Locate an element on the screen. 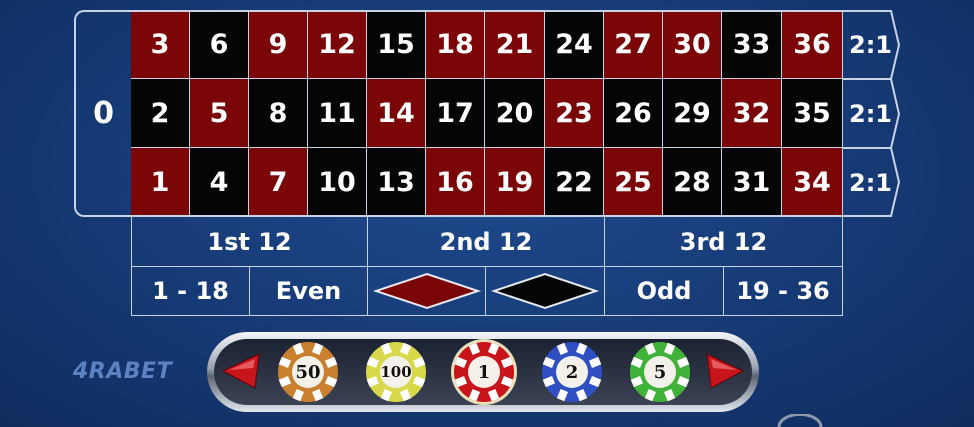 Image resolution: width=974 pixels, height=427 pixels. number-36: 36 is located at coordinates (812, 44).